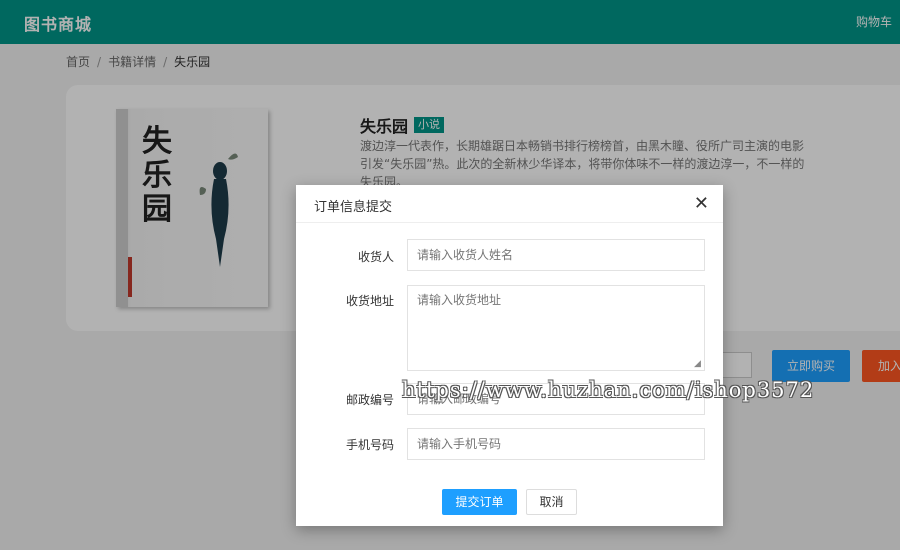  What do you see at coordinates (701, 203) in the screenshot?
I see `close-icon: ✕` at bounding box center [701, 203].